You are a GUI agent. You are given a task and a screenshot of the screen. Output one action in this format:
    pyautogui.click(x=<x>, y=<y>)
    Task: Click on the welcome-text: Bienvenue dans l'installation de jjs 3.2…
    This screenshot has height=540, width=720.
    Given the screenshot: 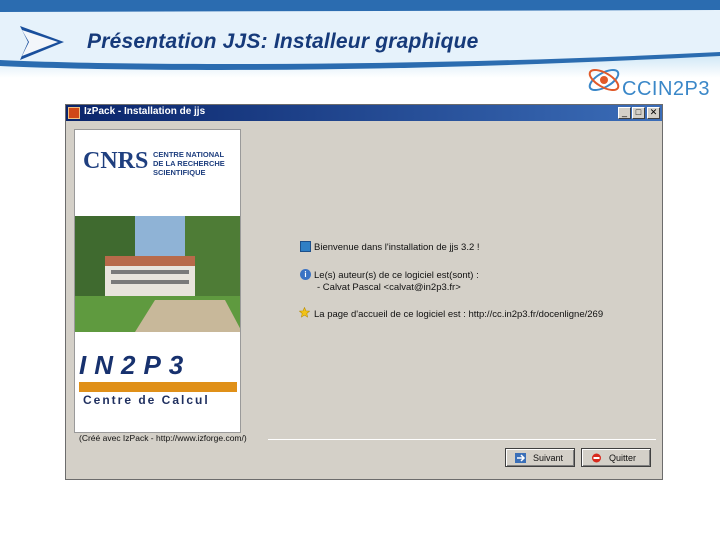 What is the action you would take?
    pyautogui.click(x=397, y=247)
    